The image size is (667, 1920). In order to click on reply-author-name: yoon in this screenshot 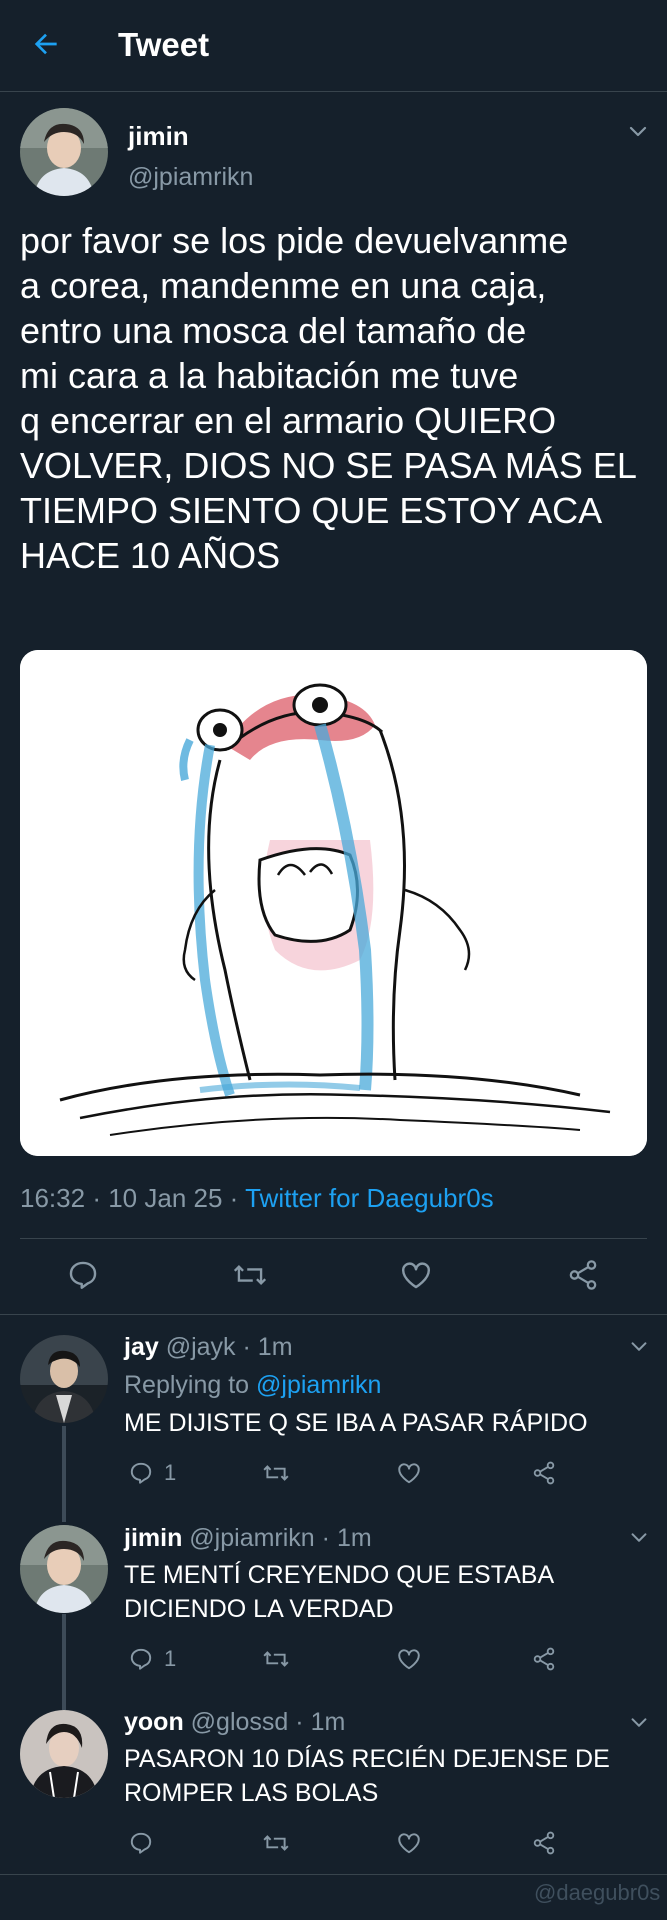, I will do `click(154, 1722)`.